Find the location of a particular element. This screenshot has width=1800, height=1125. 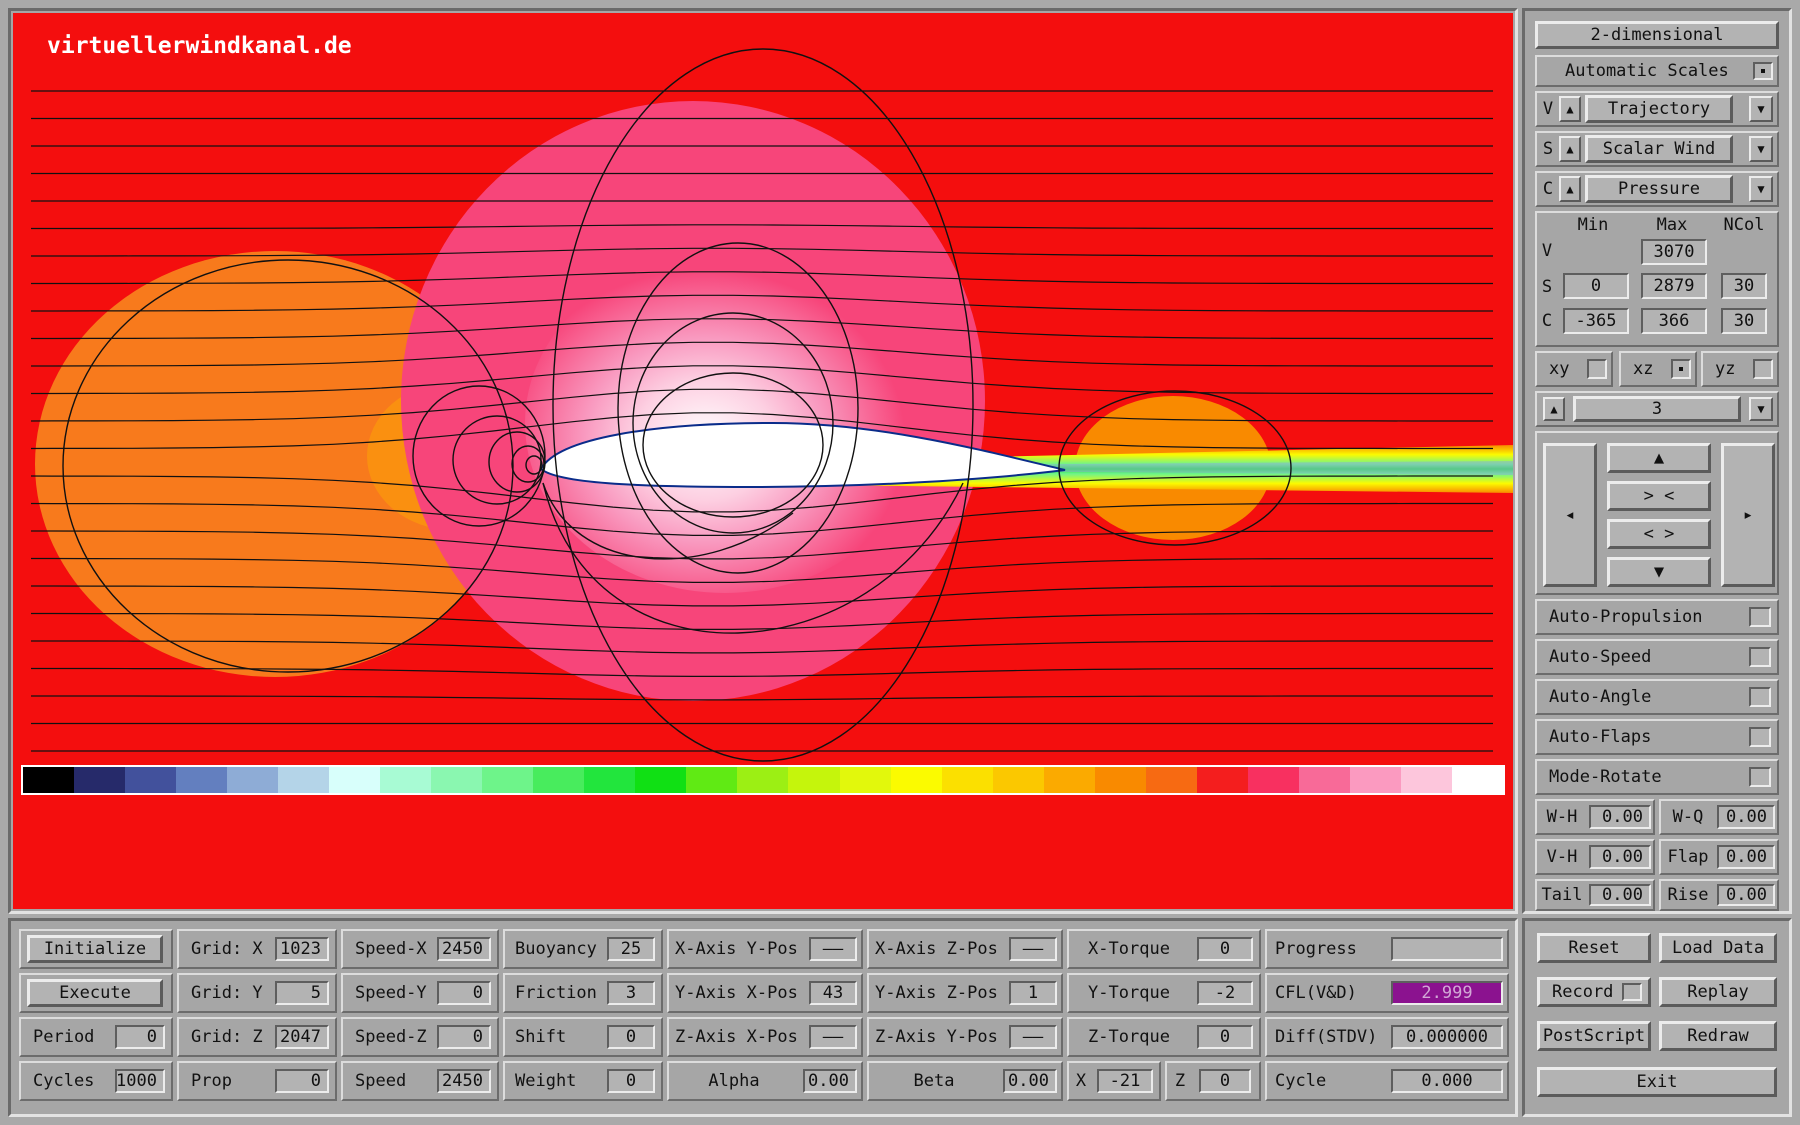

weight-field: 0 is located at coordinates (631, 1081).